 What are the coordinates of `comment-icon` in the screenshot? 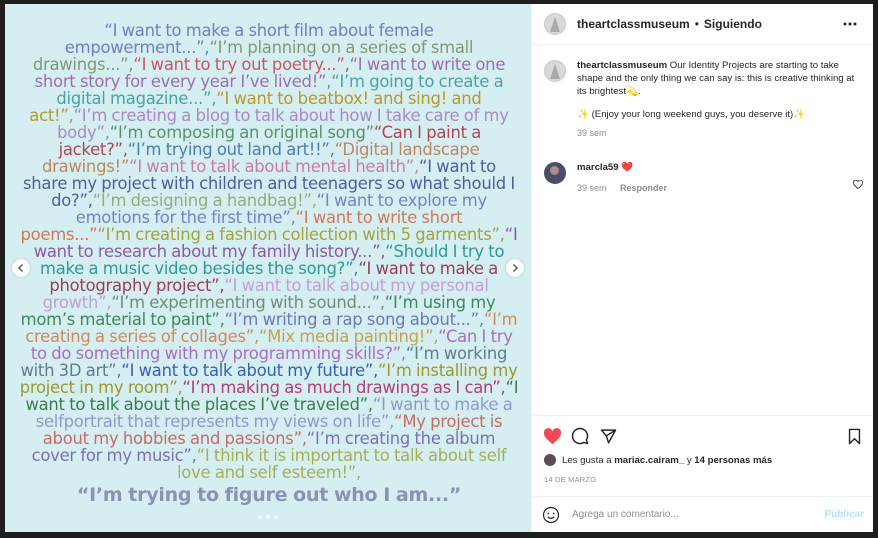 It's located at (580, 436).